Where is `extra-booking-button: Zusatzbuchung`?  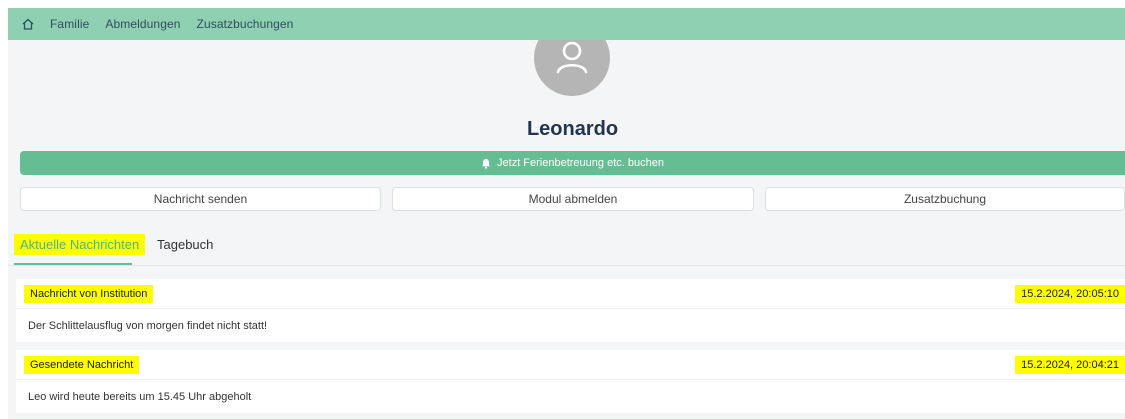 extra-booking-button: Zusatzbuchung is located at coordinates (945, 199).